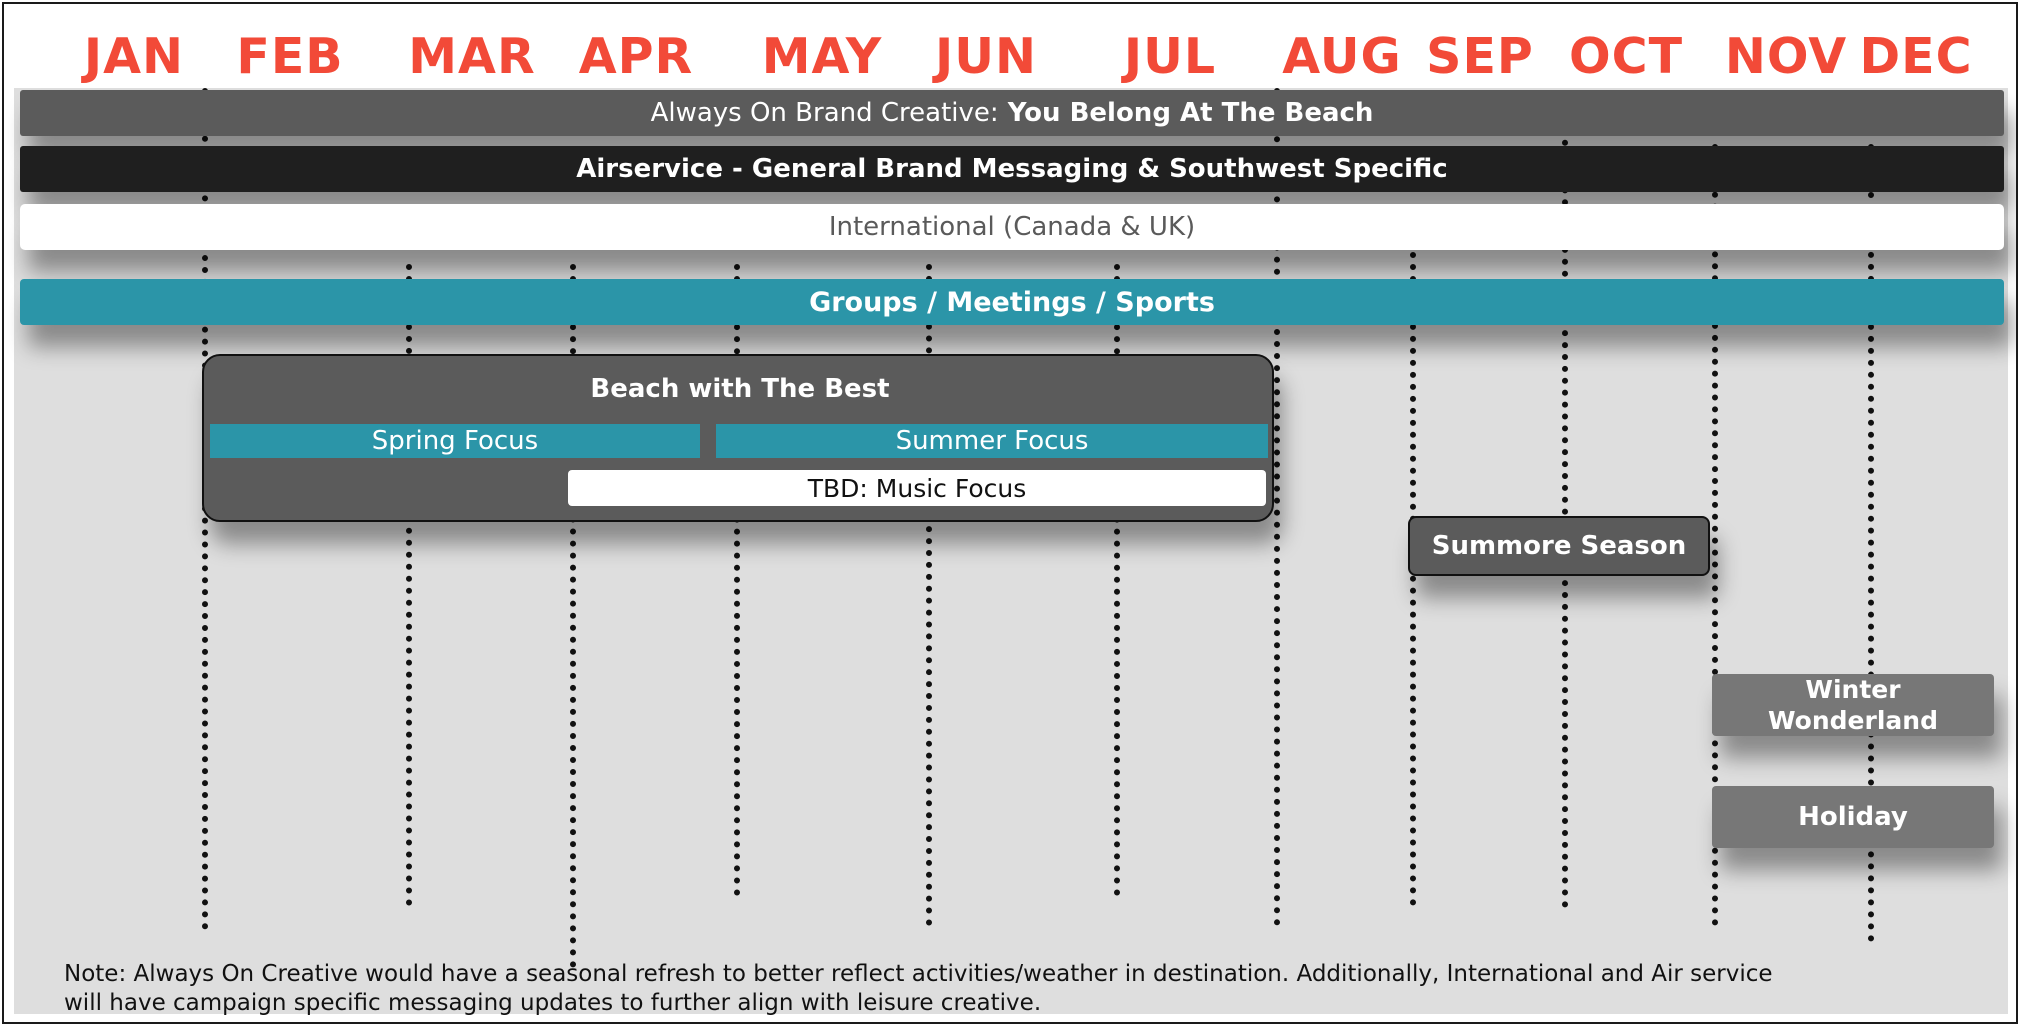 This screenshot has width=2018, height=1024. What do you see at coordinates (1853, 817) in the screenshot?
I see `holiday-box: Holiday` at bounding box center [1853, 817].